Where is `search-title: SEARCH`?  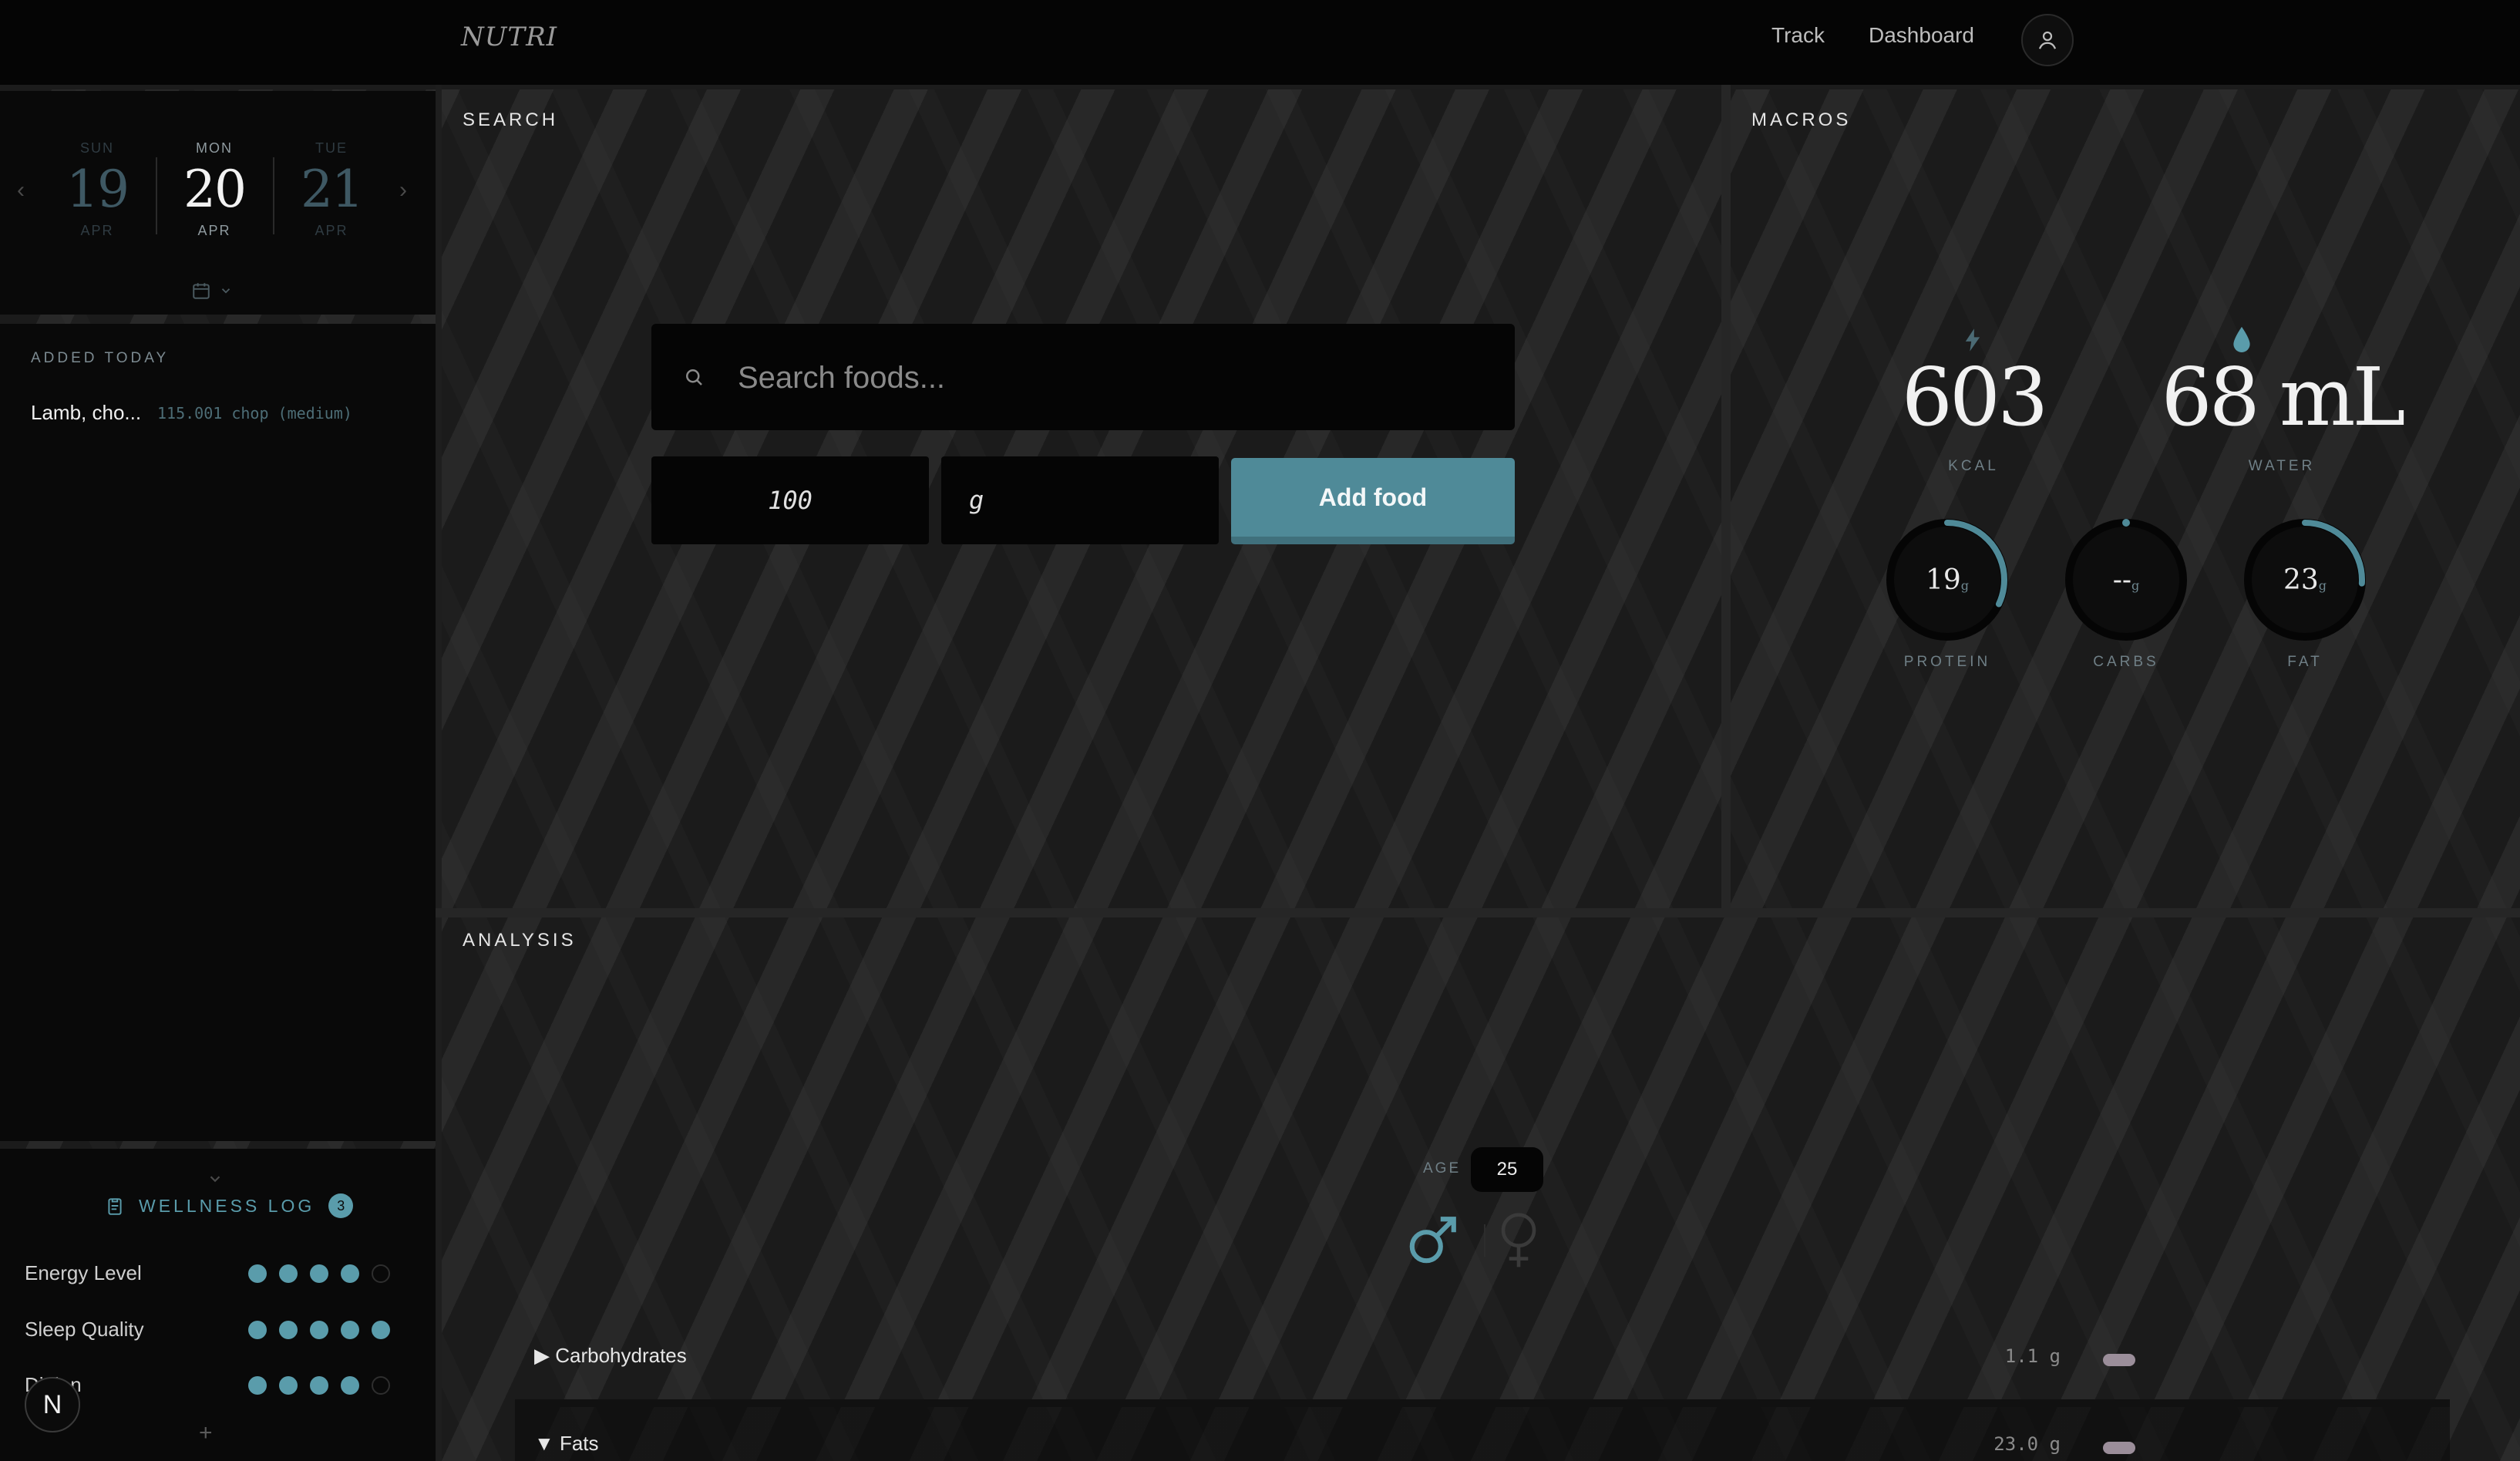
search-title: SEARCH is located at coordinates (511, 119).